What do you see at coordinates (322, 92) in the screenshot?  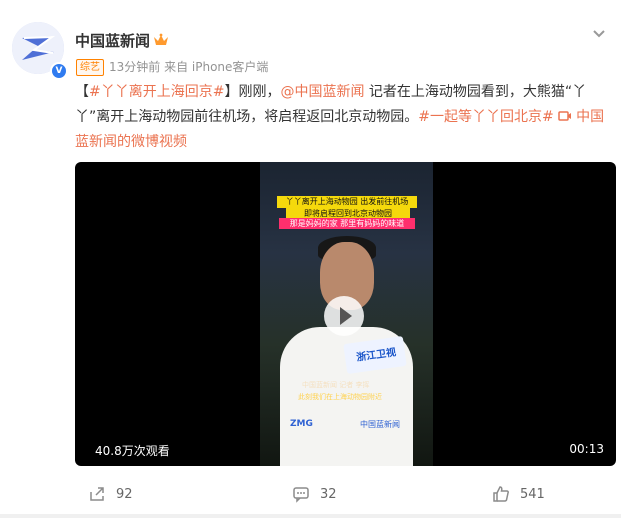 I see `mention-link: @中国蓝新闻` at bounding box center [322, 92].